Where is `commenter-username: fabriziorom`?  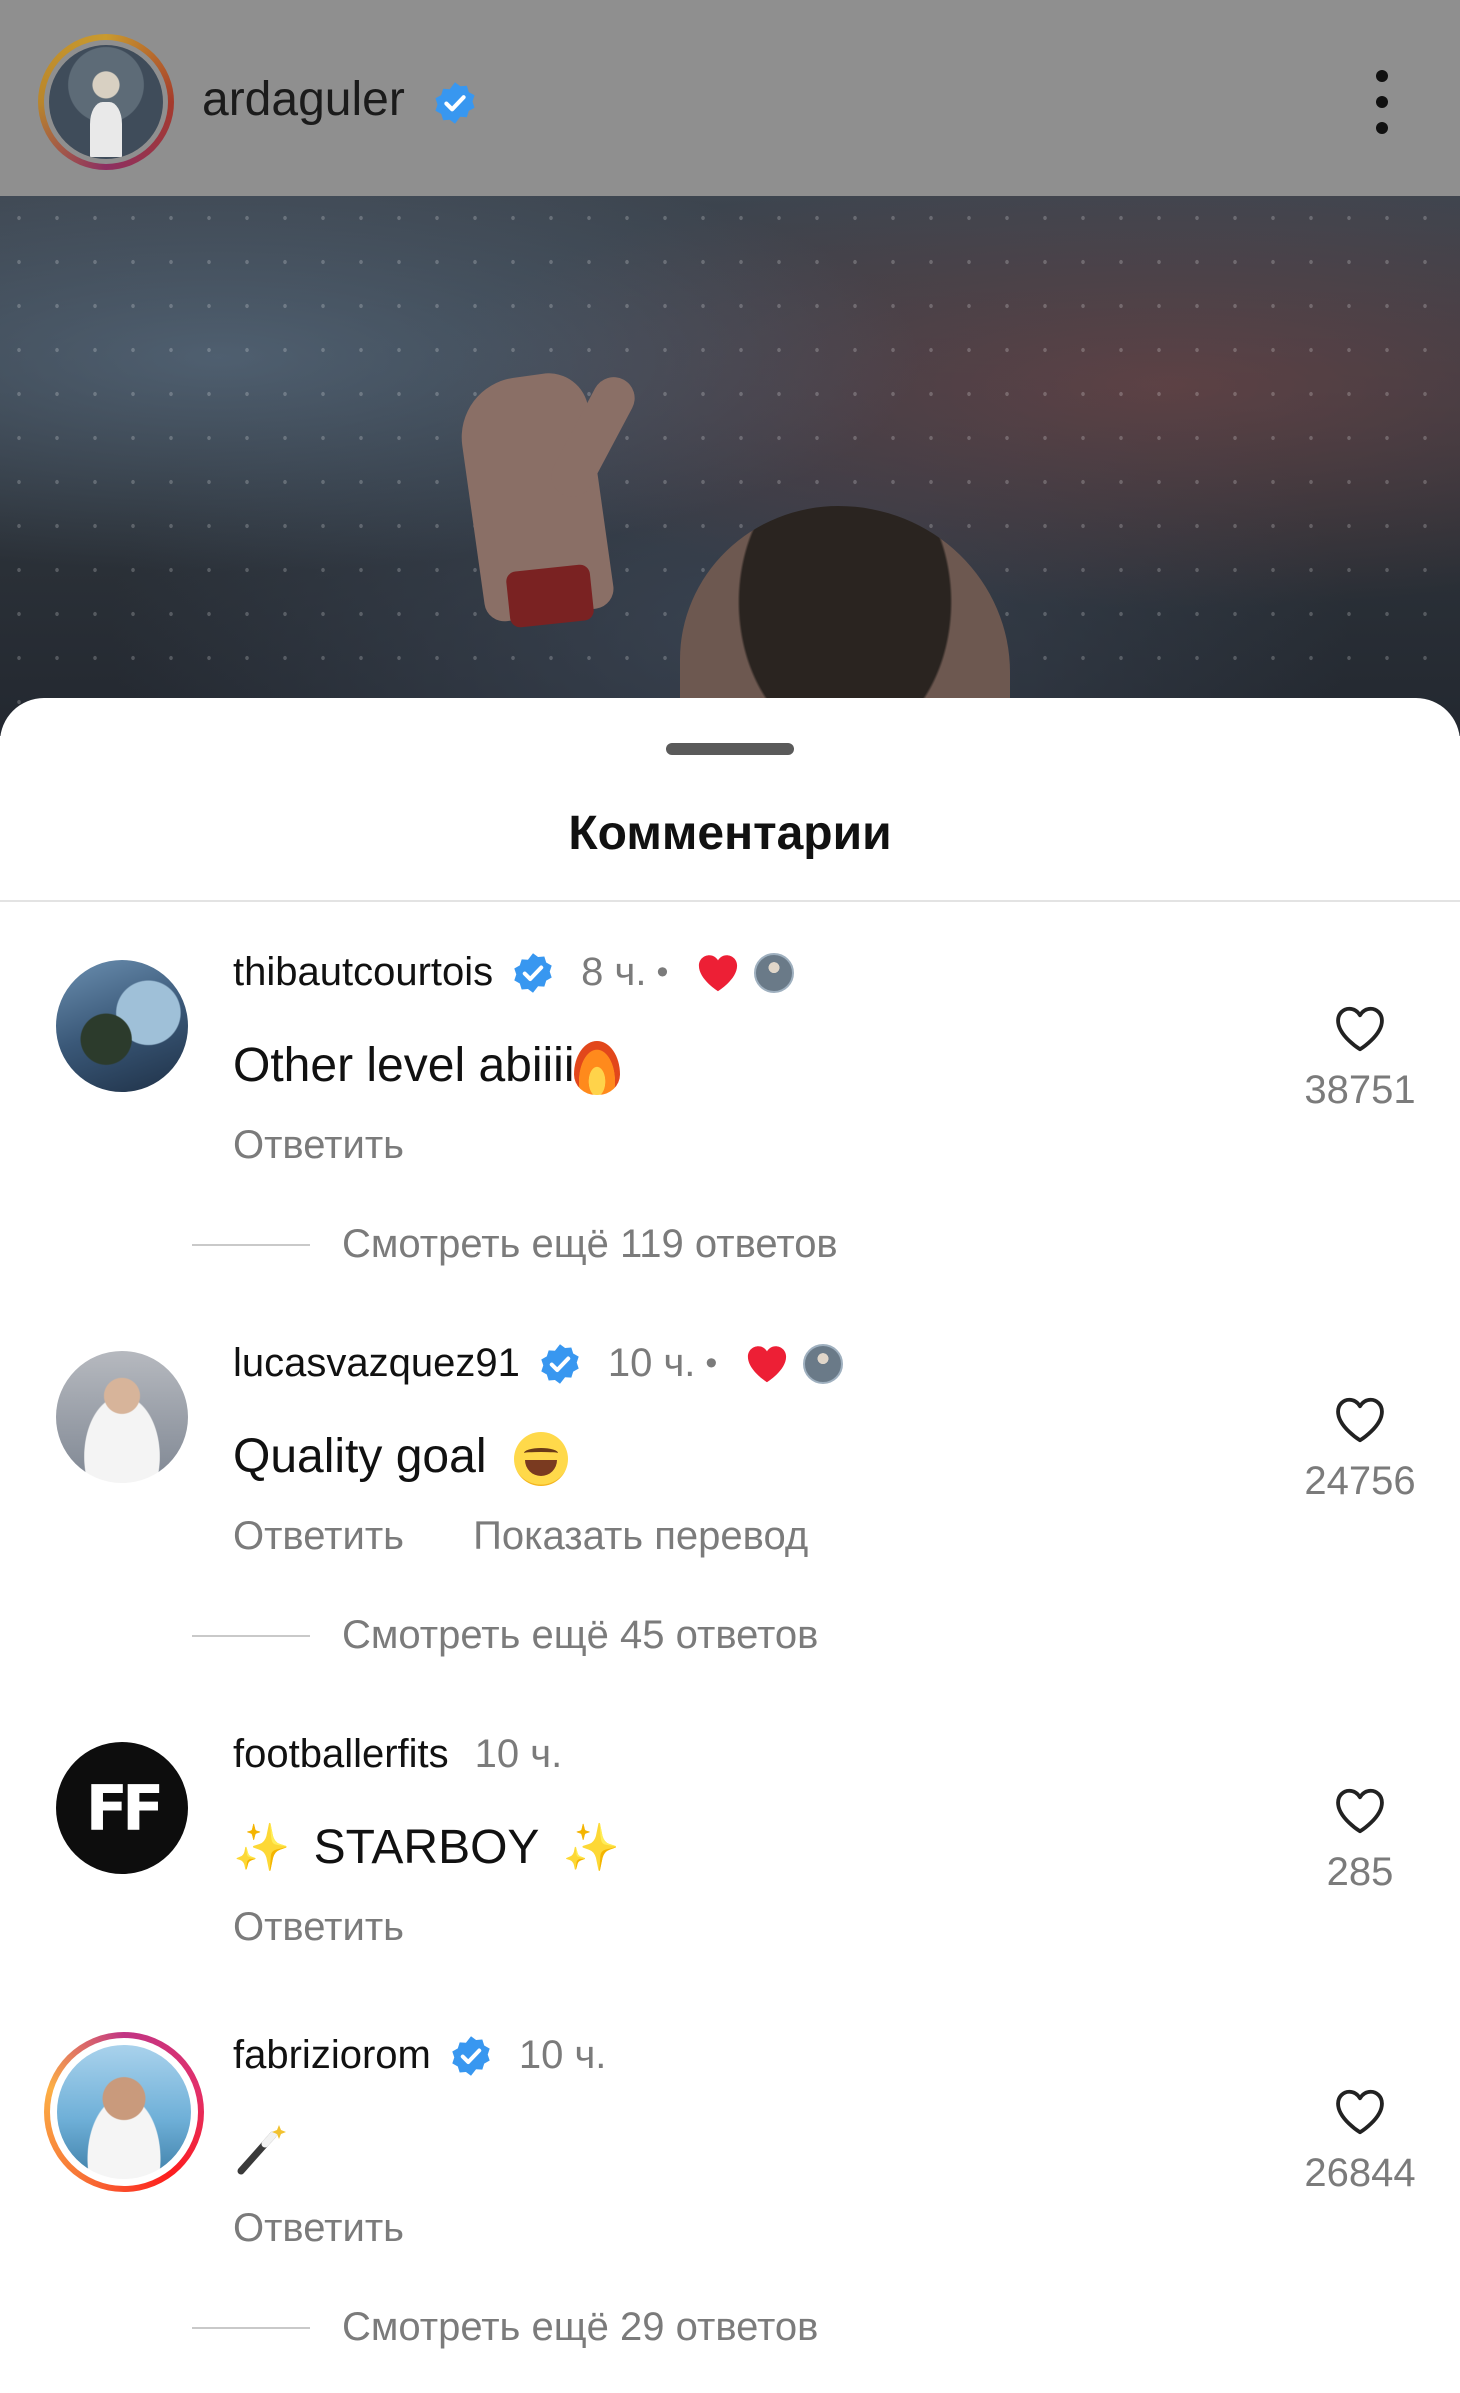 commenter-username: fabriziorom is located at coordinates (332, 2055).